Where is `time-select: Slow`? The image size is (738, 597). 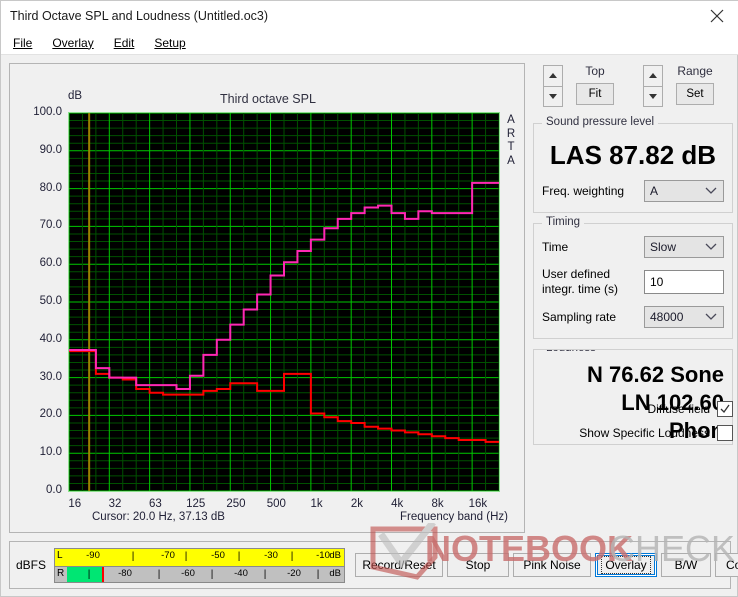
time-select: Slow is located at coordinates (684, 247).